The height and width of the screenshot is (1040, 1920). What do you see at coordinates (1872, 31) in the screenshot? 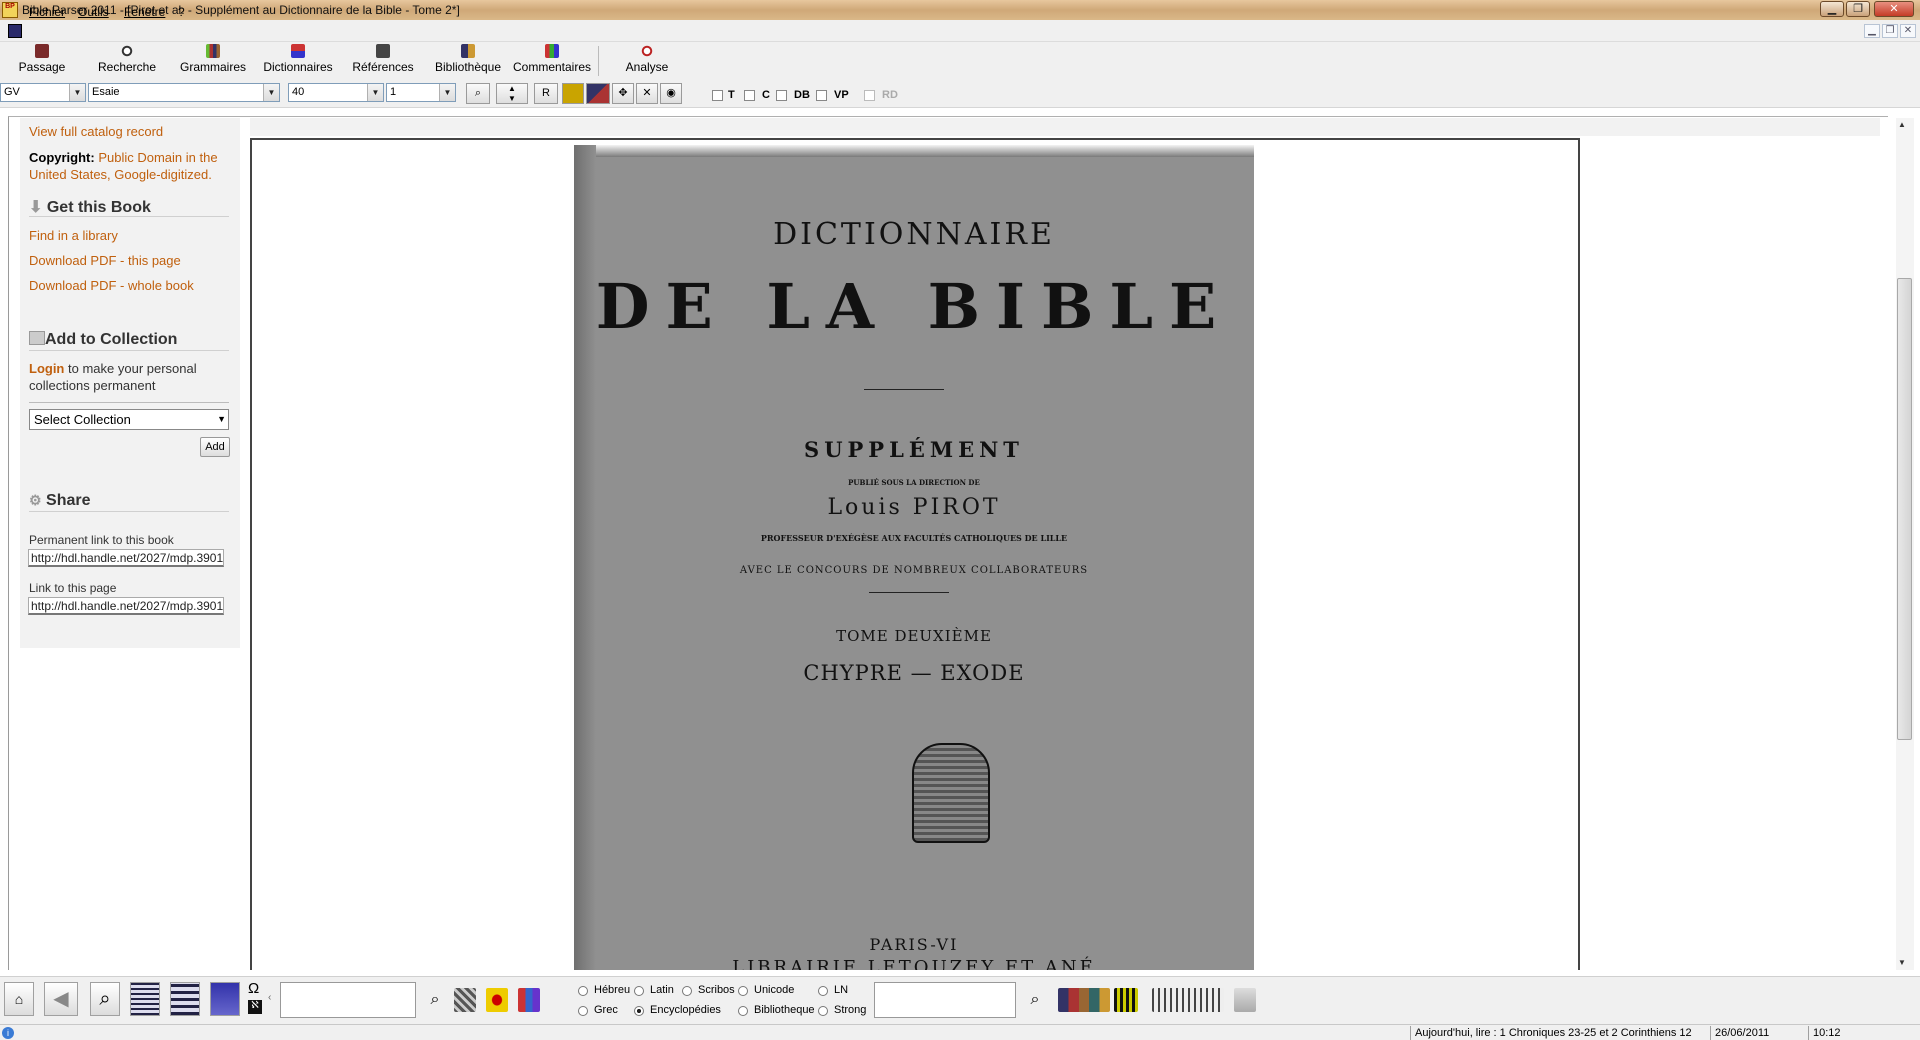
I see `mdi-minimize-icon: ▁` at bounding box center [1872, 31].